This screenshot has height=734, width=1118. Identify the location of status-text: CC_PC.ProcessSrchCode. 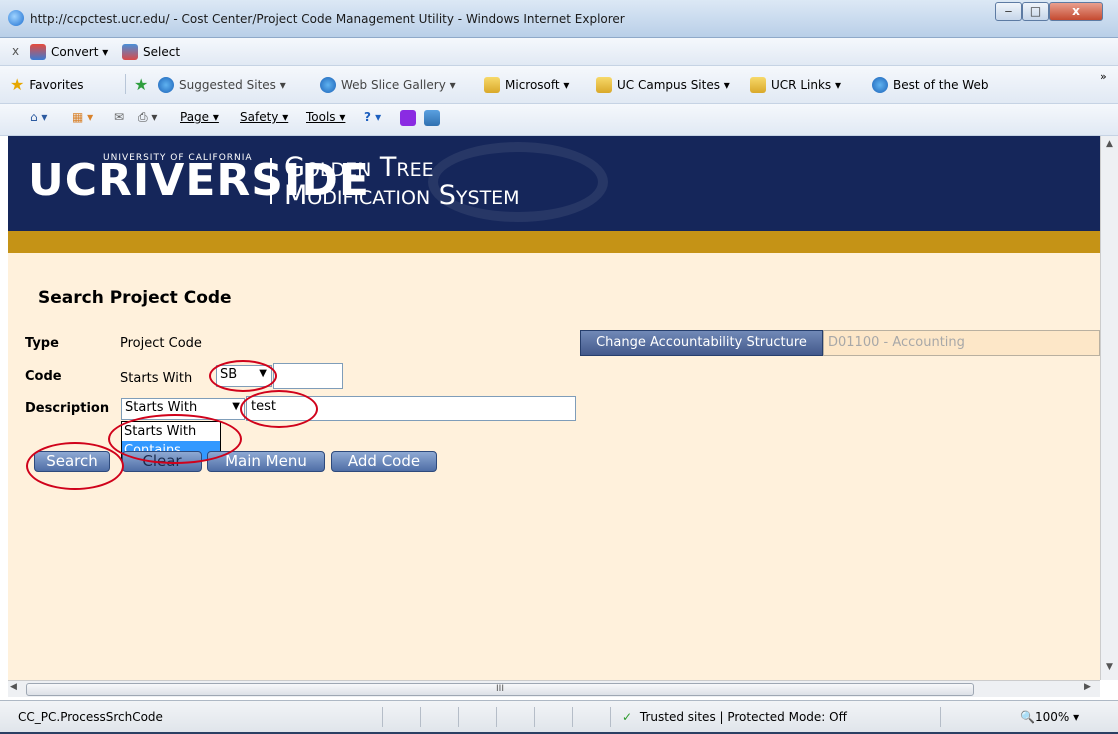
(90, 717).